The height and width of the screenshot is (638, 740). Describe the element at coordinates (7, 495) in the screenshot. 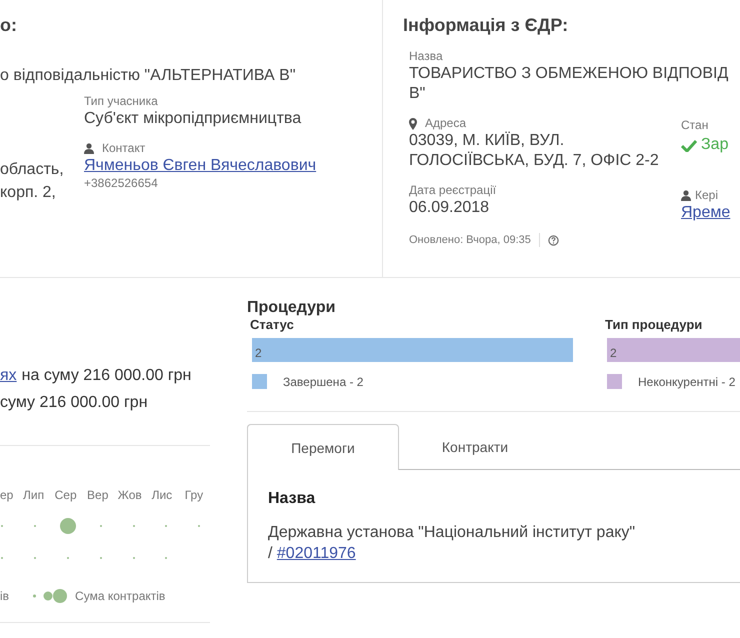

I see `month-label: ер` at that location.